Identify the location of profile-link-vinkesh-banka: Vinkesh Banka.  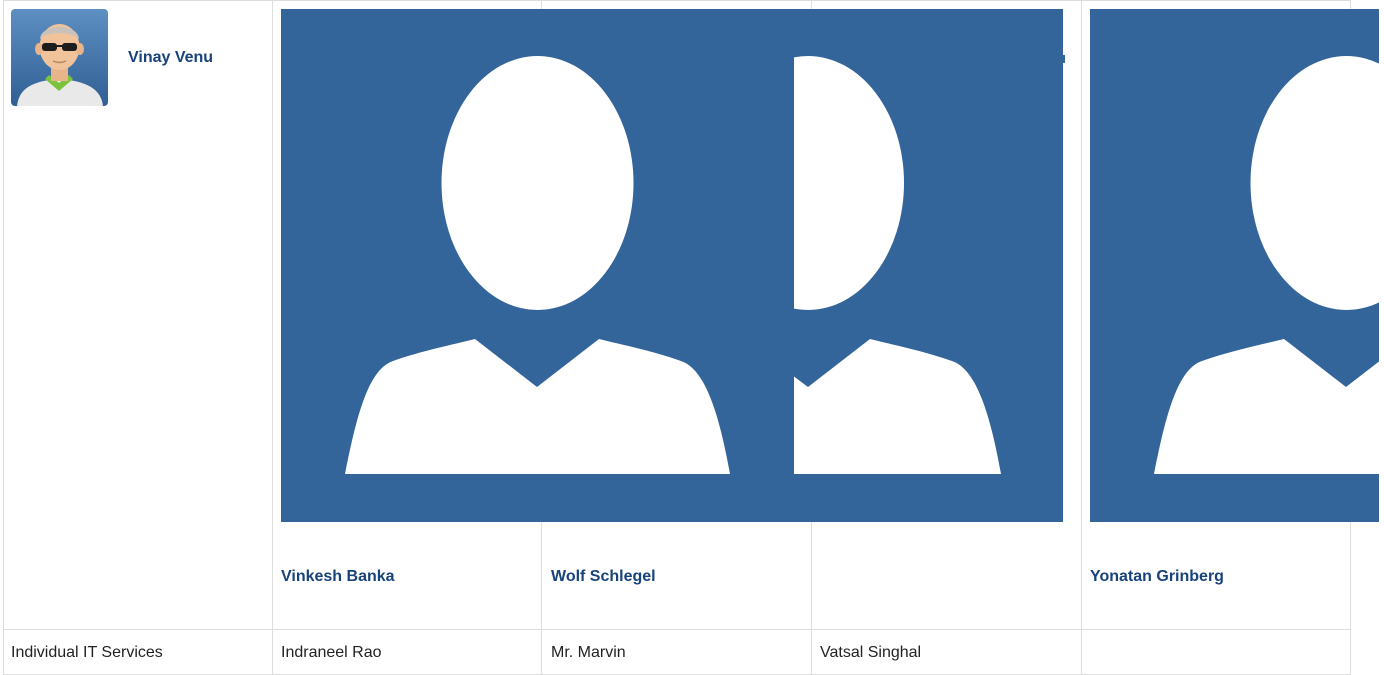
(338, 577).